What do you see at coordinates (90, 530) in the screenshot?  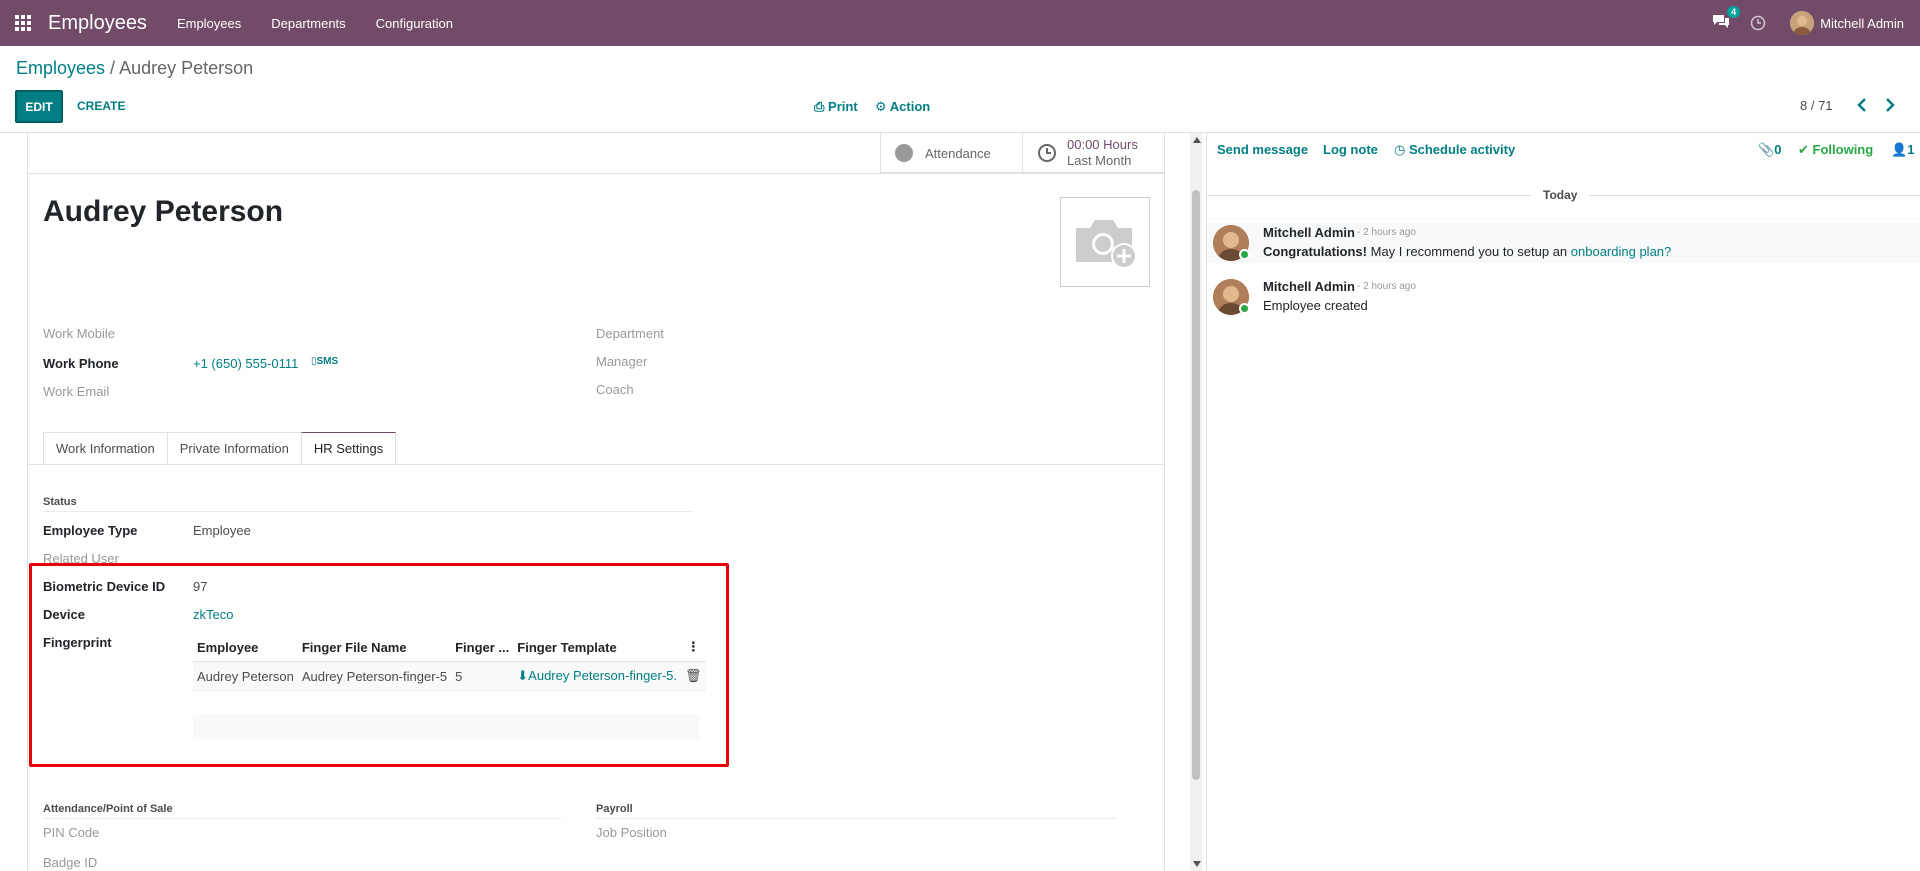 I see `employee-type-label: Employee Type` at bounding box center [90, 530].